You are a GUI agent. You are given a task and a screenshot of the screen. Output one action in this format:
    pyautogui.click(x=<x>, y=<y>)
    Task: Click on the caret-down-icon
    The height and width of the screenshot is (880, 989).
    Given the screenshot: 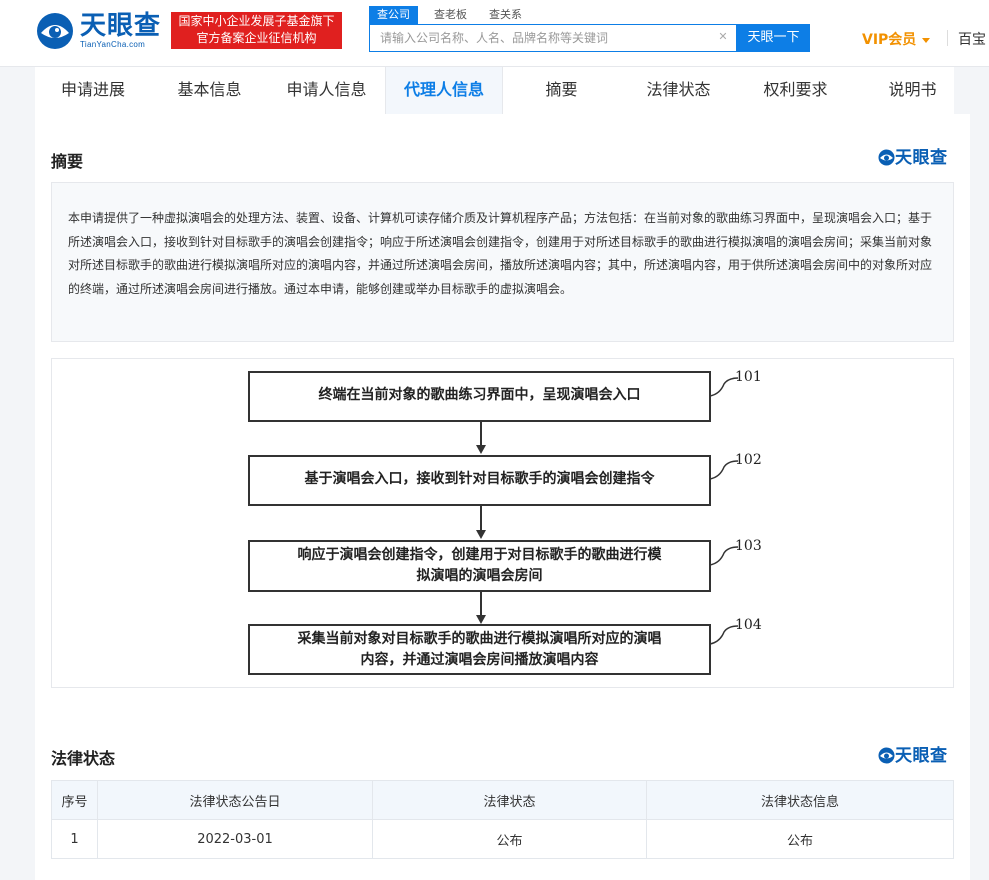 What is the action you would take?
    pyautogui.click(x=926, y=40)
    